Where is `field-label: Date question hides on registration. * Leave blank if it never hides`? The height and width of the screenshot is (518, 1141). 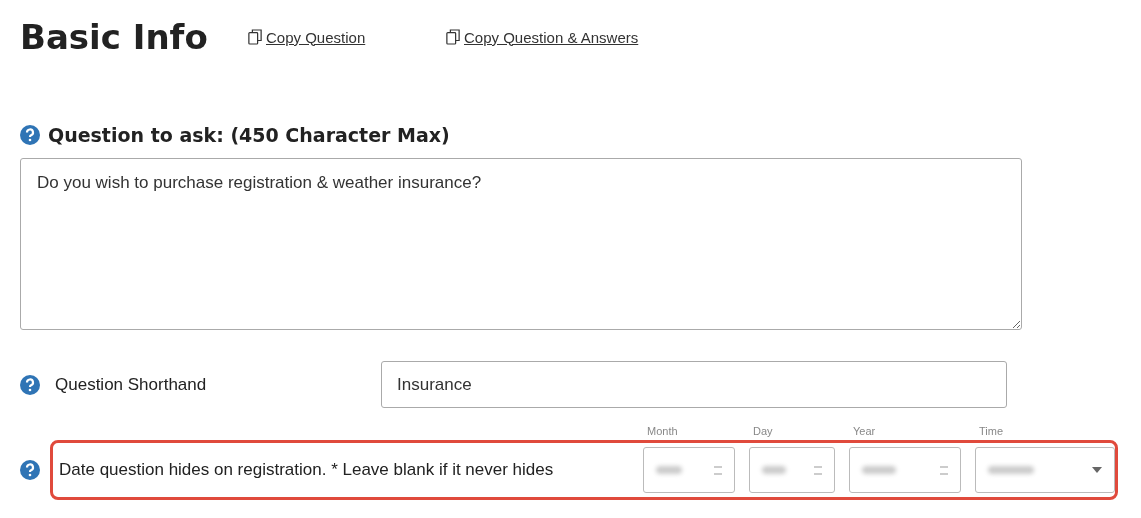
field-label: Date question hides on registration. * Leave blank if it never hides is located at coordinates (307, 470).